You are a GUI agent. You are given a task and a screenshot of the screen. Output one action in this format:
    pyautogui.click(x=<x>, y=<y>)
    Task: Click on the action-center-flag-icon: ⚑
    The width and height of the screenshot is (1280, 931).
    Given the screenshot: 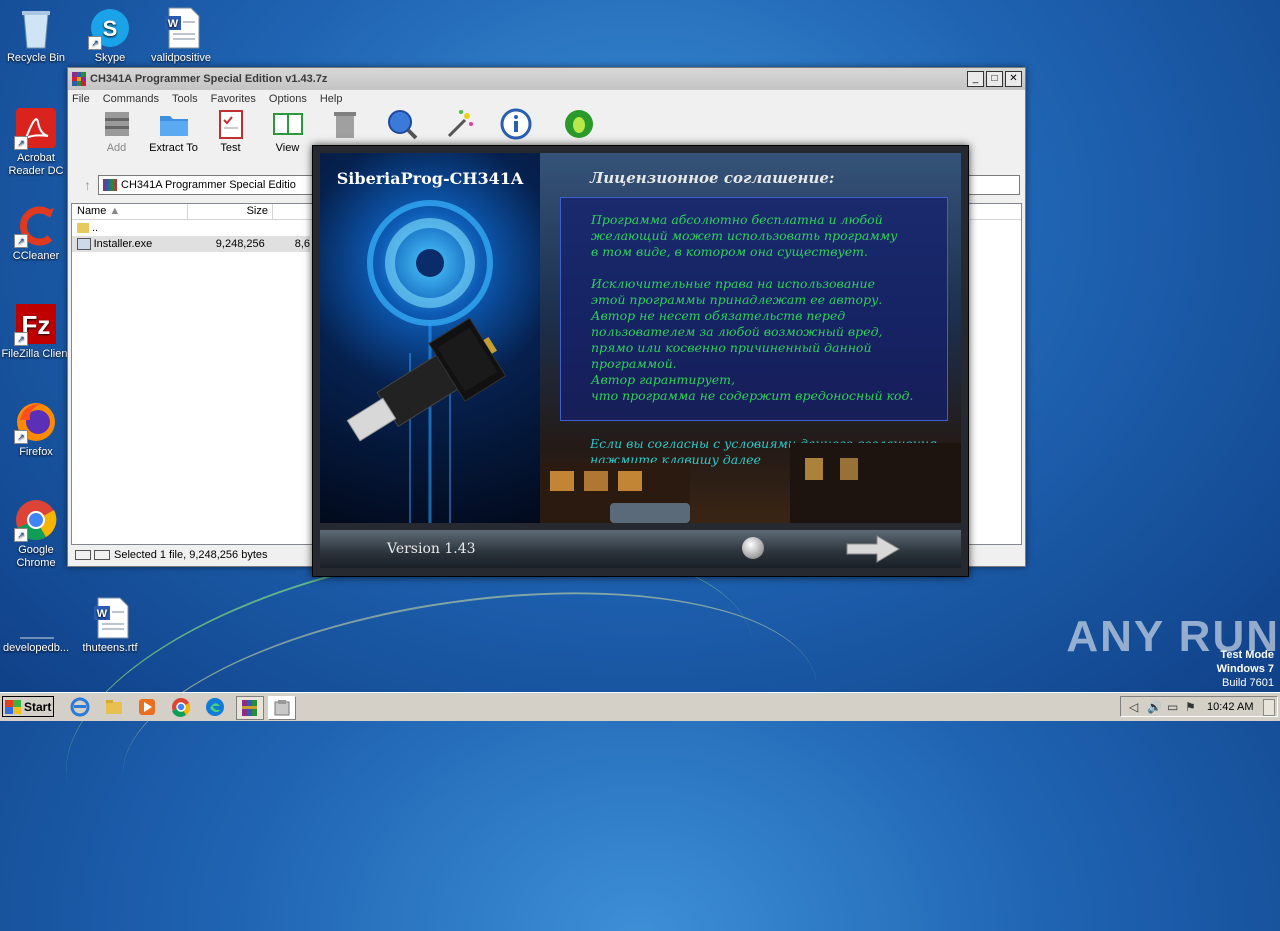 What is the action you would take?
    pyautogui.click(x=1190, y=707)
    